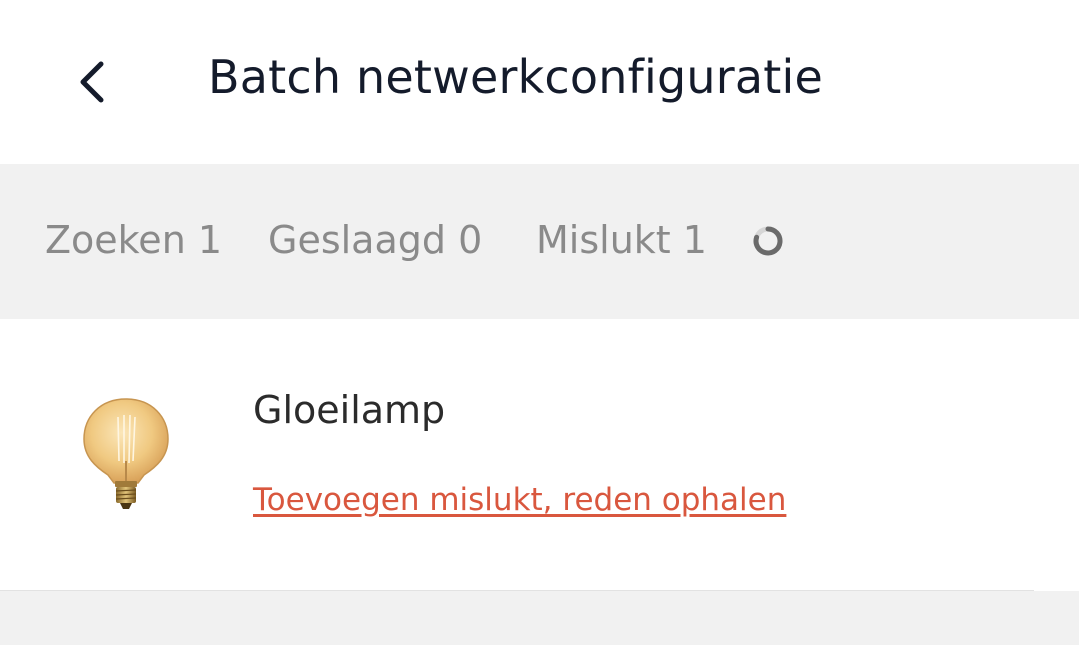  I want to click on failed-count: Mislukt 1, so click(621, 240).